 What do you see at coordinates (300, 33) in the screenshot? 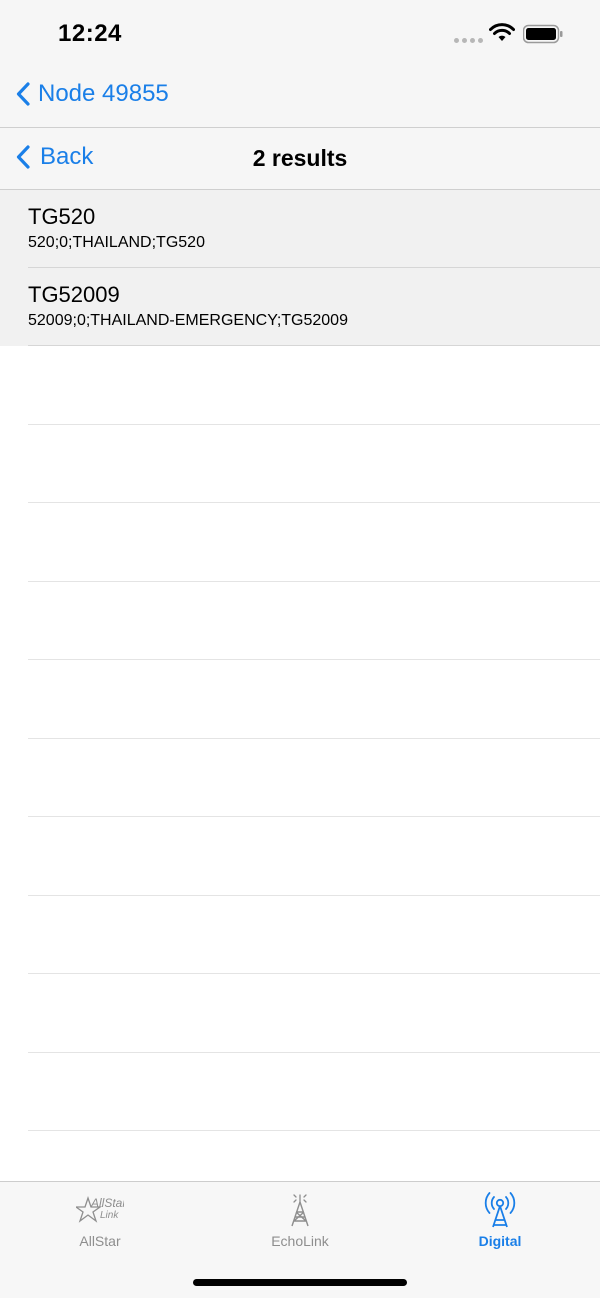
I see `status-bar: 12:24` at bounding box center [300, 33].